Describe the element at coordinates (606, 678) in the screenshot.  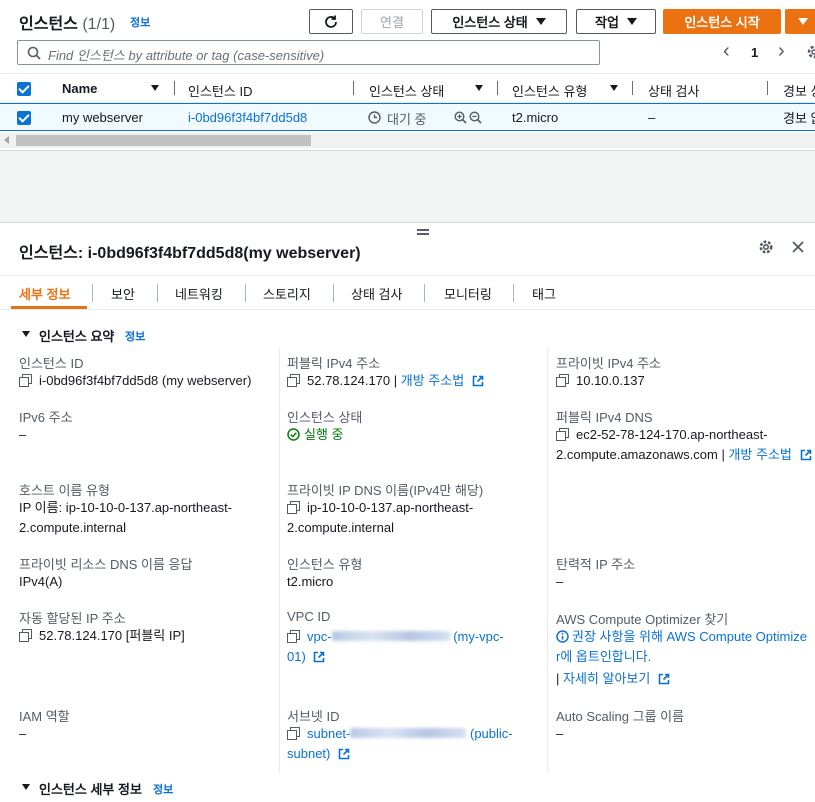
I see `learn-more-link: 자세히 알아보기` at that location.